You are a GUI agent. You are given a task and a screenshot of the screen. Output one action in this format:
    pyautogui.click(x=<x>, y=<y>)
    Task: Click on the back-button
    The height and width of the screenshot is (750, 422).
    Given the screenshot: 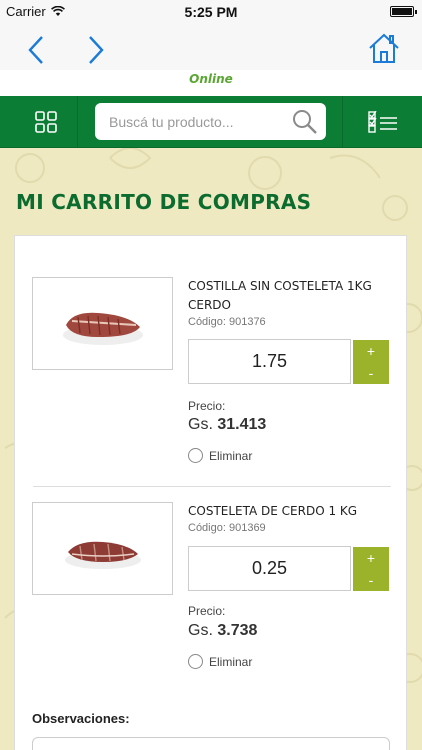 What is the action you would take?
    pyautogui.click(x=36, y=50)
    